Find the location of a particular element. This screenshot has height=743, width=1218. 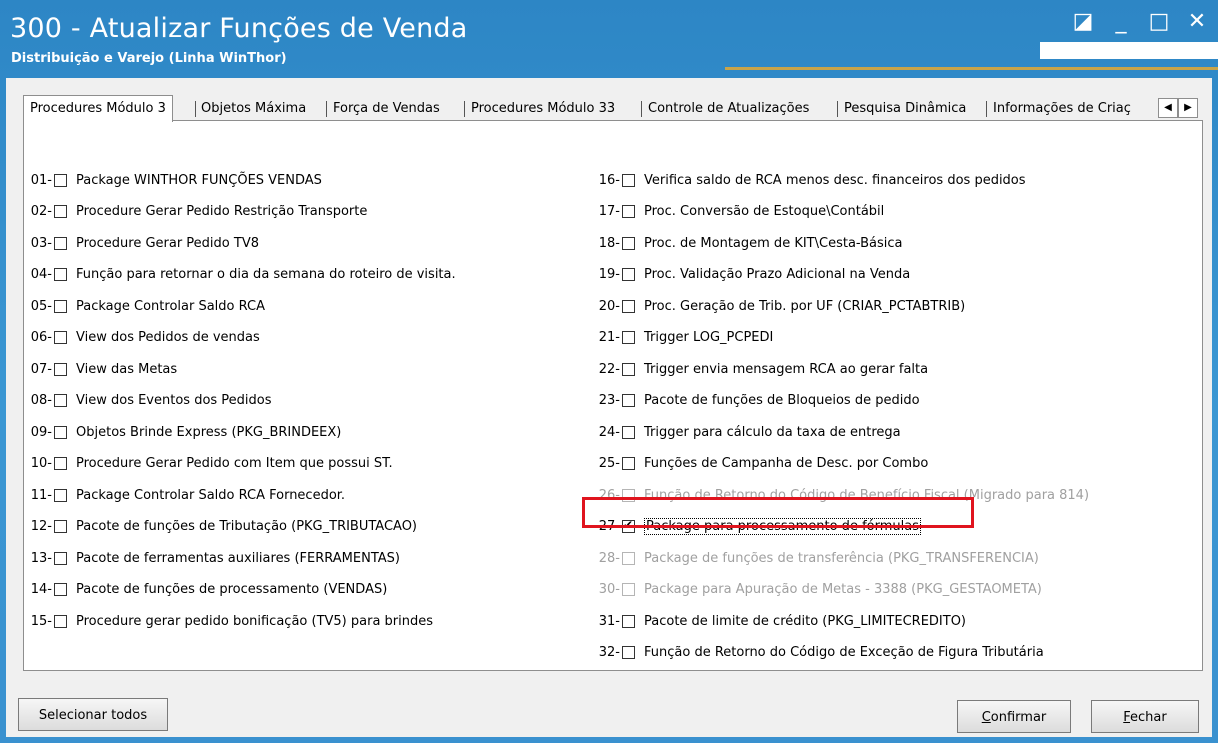

item-number: 04- is located at coordinates (41, 274).